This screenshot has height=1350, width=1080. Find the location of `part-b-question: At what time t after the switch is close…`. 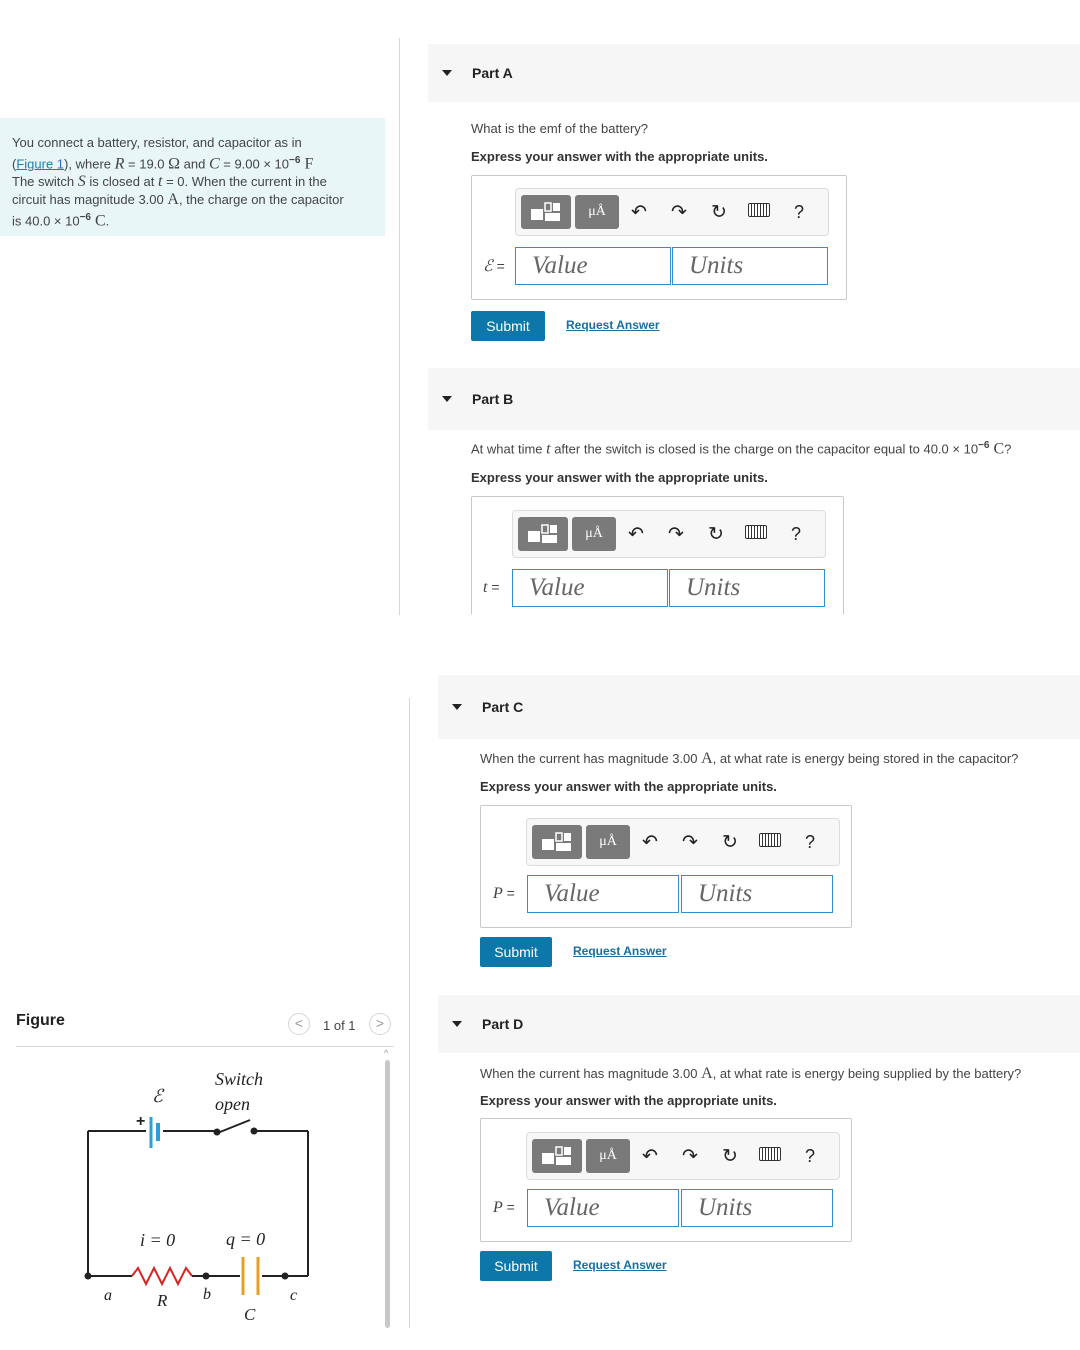

part-b-question: At what time t after the switch is close… is located at coordinates (741, 449).